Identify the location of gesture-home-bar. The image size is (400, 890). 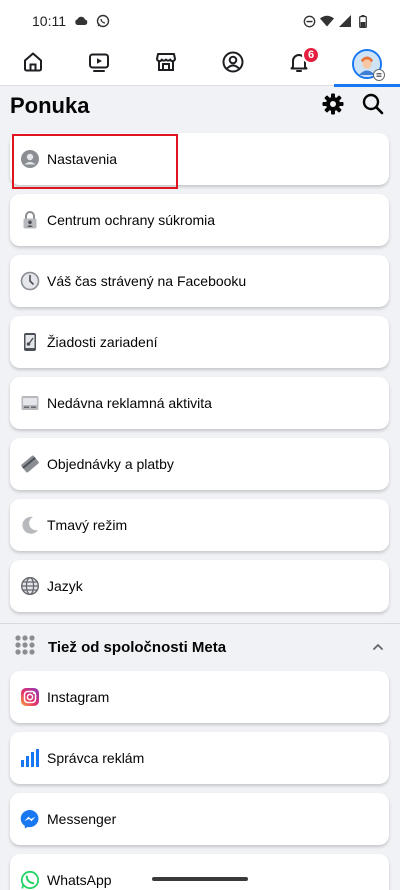
(200, 879).